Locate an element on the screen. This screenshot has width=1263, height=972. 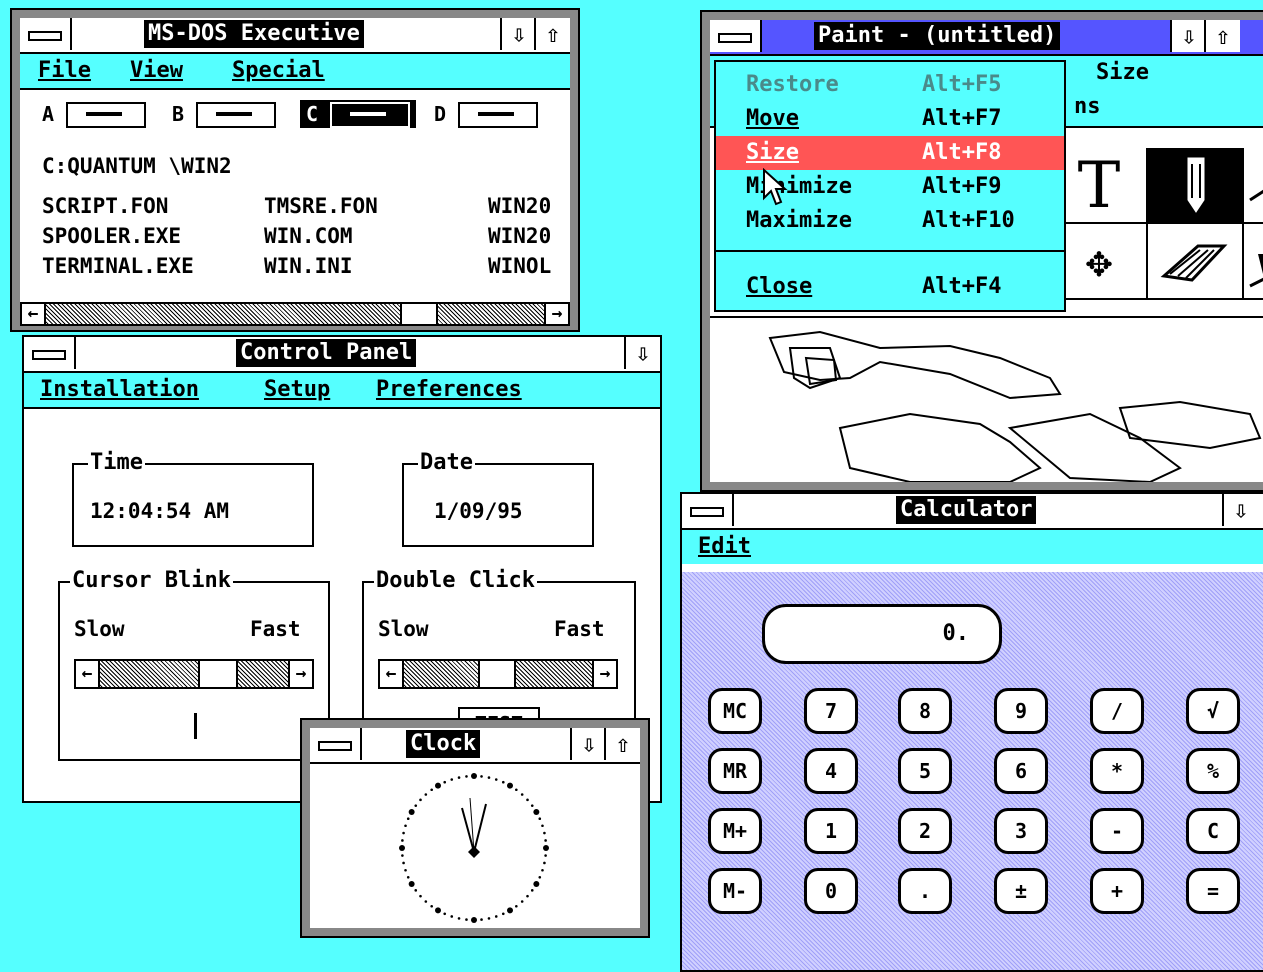
clock-titlebar: Clock ⇩ ⇧ is located at coordinates (475, 746).